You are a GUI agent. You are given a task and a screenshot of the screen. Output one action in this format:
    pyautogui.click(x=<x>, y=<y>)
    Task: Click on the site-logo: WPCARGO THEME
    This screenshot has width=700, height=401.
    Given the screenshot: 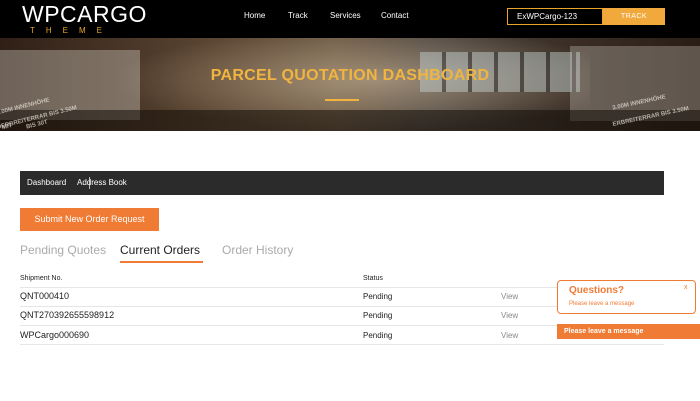 What is the action you would take?
    pyautogui.click(x=84, y=19)
    